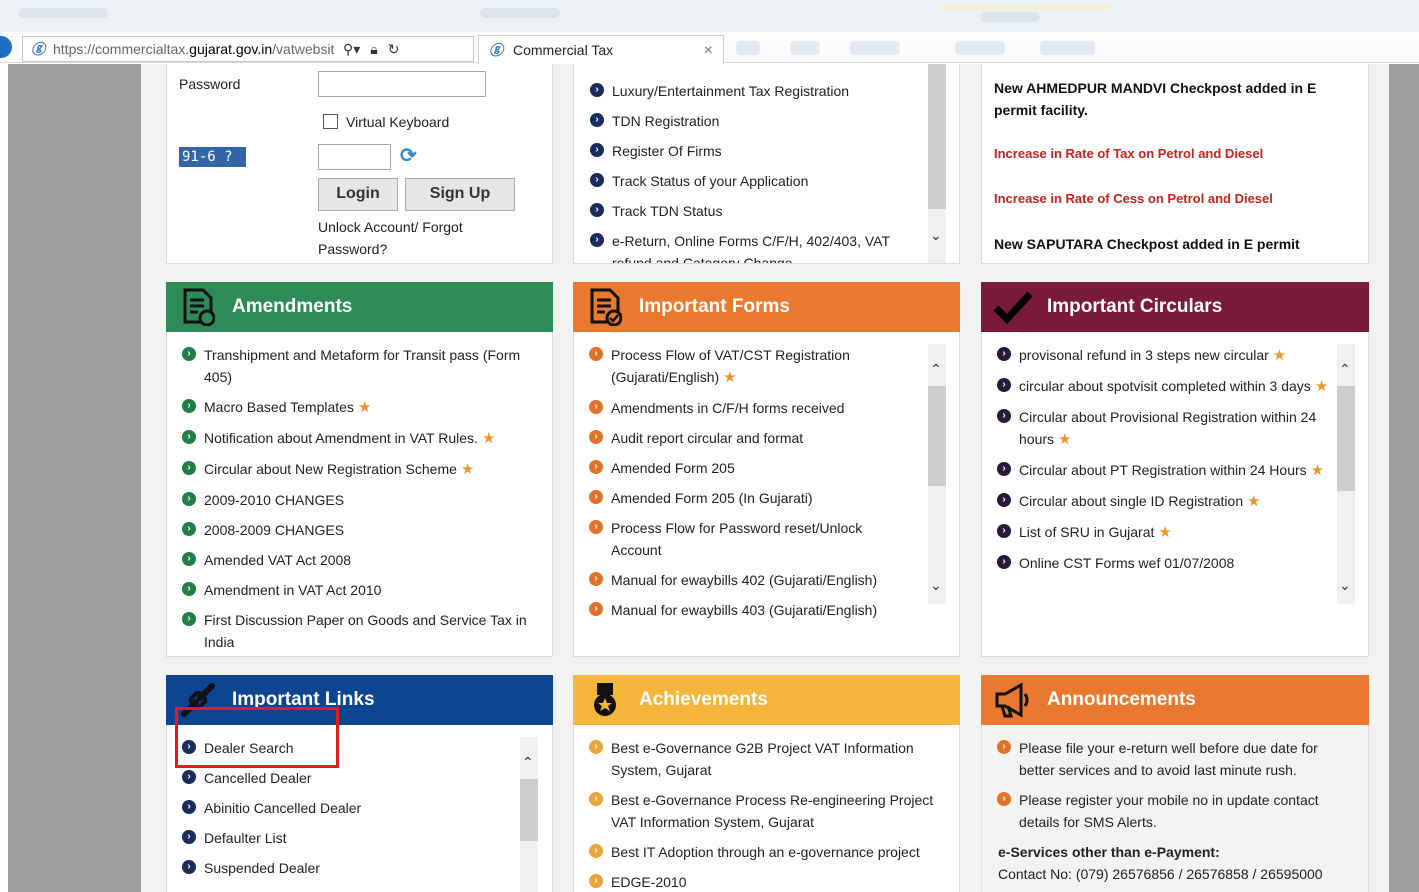  What do you see at coordinates (529, 814) in the screenshot?
I see `links-scrollbar: ⌃` at bounding box center [529, 814].